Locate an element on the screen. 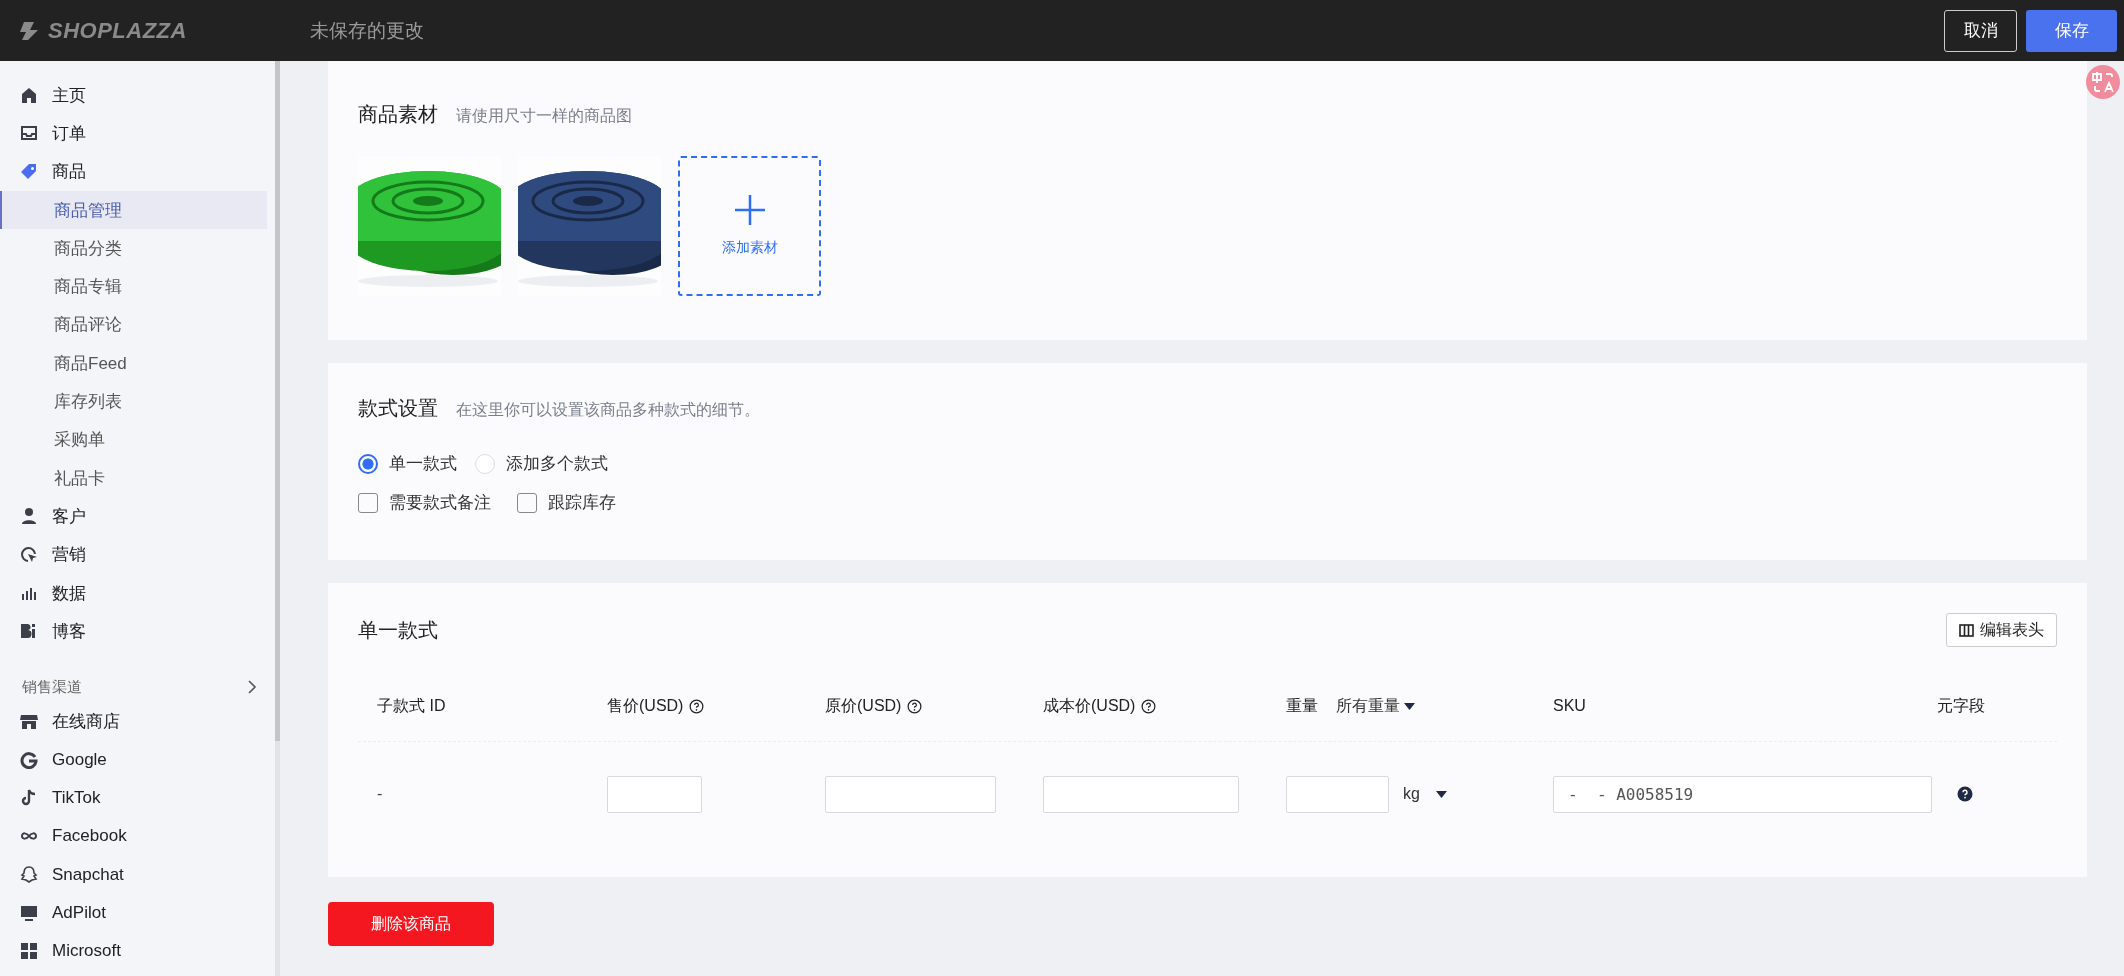 The width and height of the screenshot is (2124, 976). checkbox-option: 跟踪库存 is located at coordinates (566, 502).